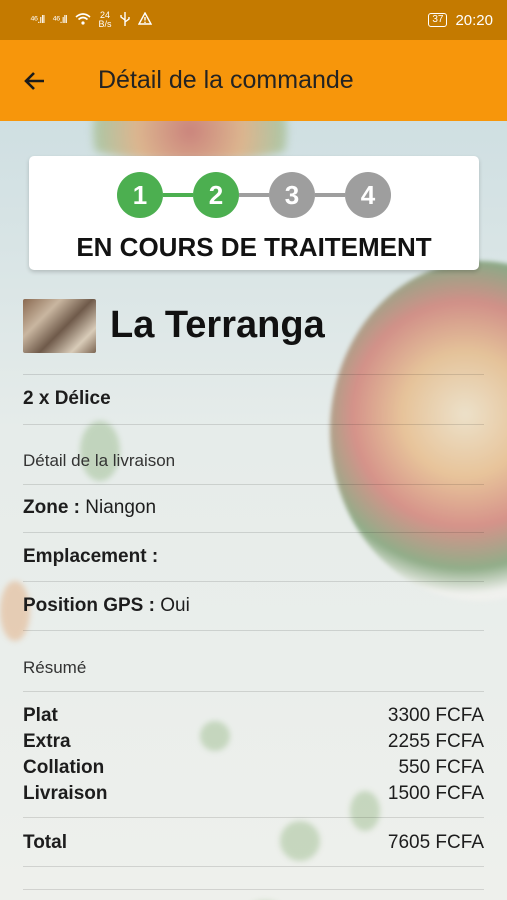 The image size is (507, 900). Describe the element at coordinates (253, 768) in the screenshot. I see `summary-row-collation: Collation 550 FCFA` at that location.